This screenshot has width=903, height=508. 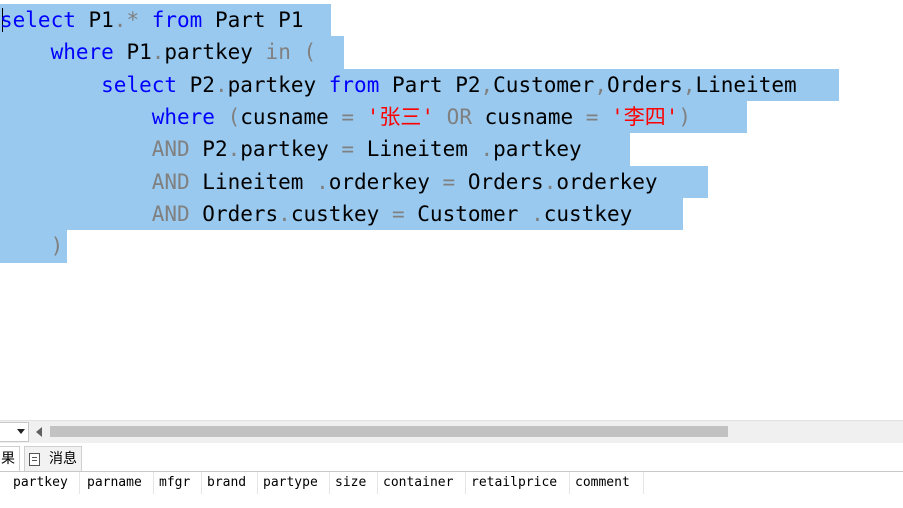 I want to click on scrollbar-thumb, so click(x=389, y=431).